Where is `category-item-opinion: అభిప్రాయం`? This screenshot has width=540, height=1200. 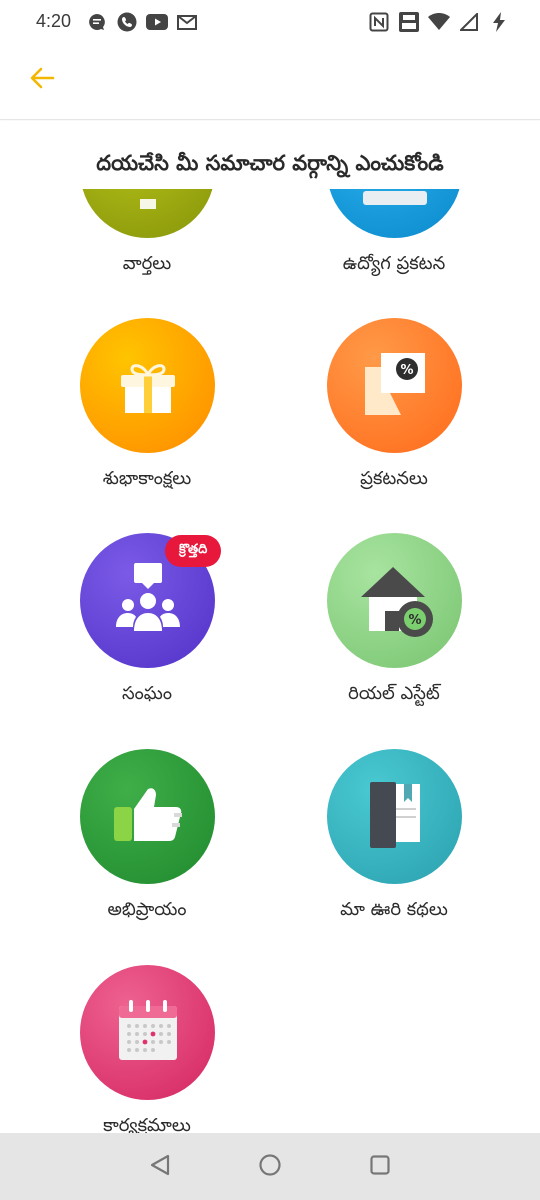
category-item-opinion: అభిప్రాయం is located at coordinates (147, 849).